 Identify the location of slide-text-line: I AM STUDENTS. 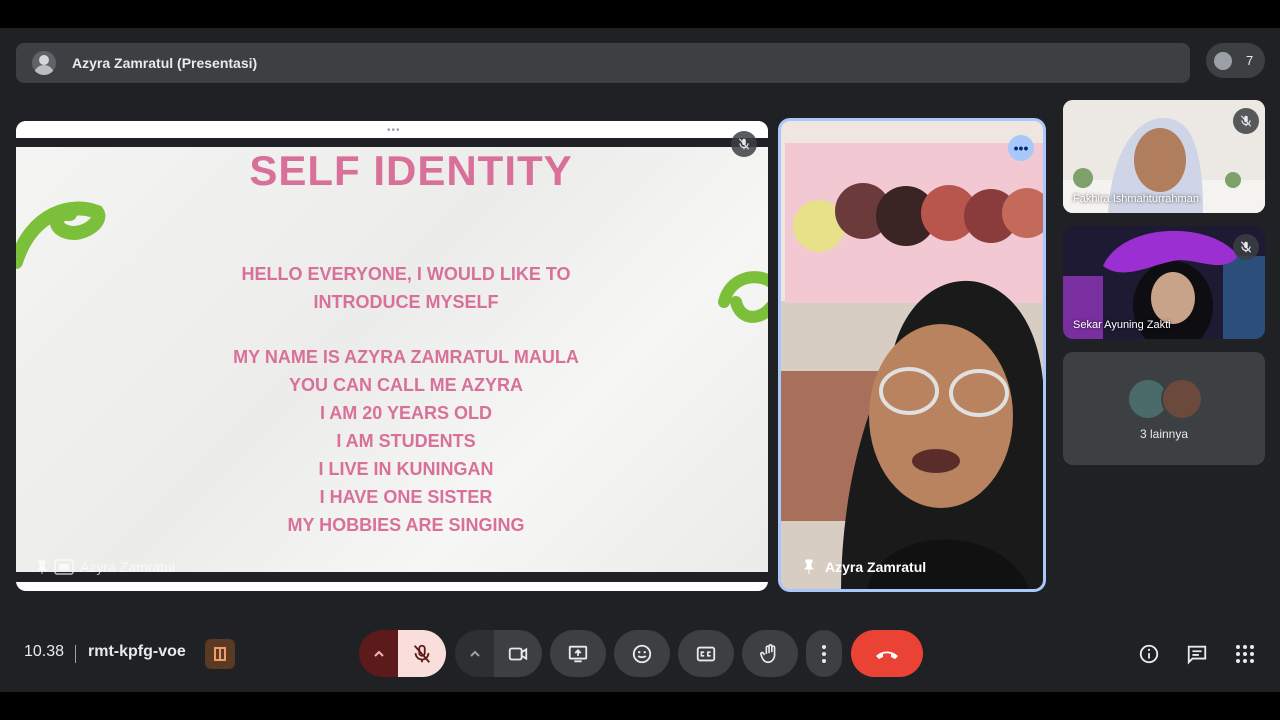
(406, 441).